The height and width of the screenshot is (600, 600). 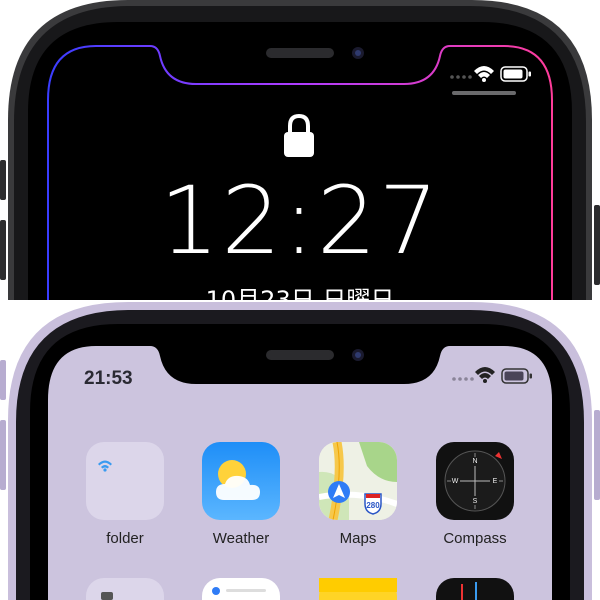 What do you see at coordinates (475, 538) in the screenshot?
I see `app-label: Compass` at bounding box center [475, 538].